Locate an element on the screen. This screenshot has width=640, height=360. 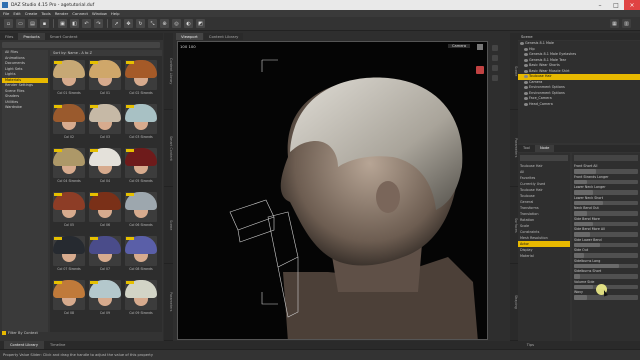
scene-item: Head_Camera is located at coordinates (579, 105).